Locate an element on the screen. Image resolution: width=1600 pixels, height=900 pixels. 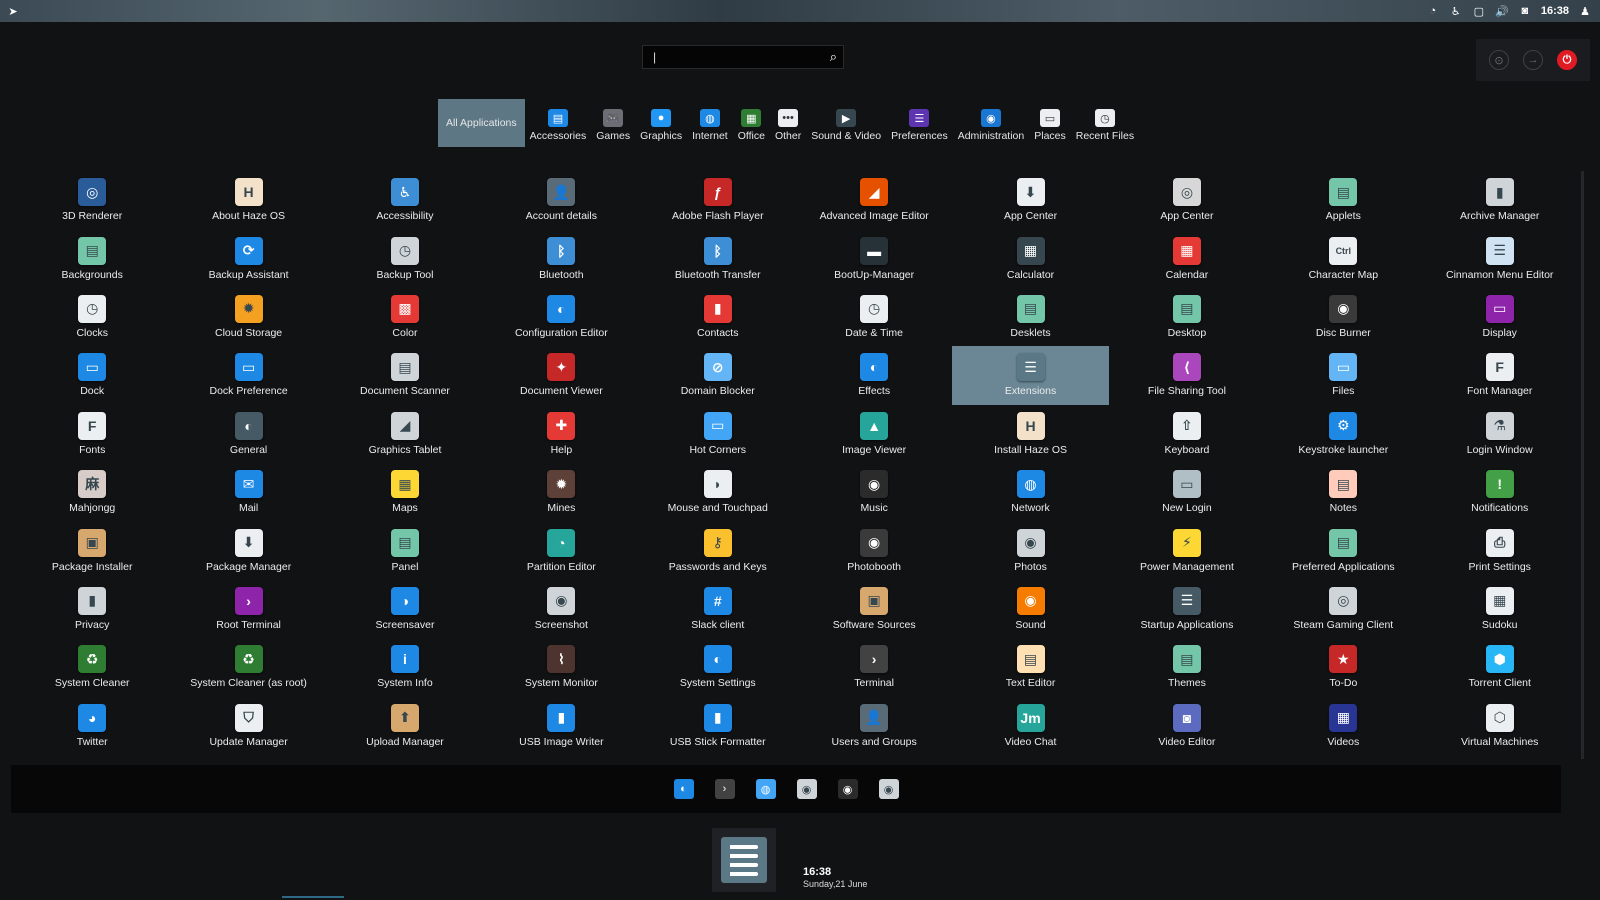
app-bootup-manager: ▬ BootUp-Manager is located at coordinates (874, 258).